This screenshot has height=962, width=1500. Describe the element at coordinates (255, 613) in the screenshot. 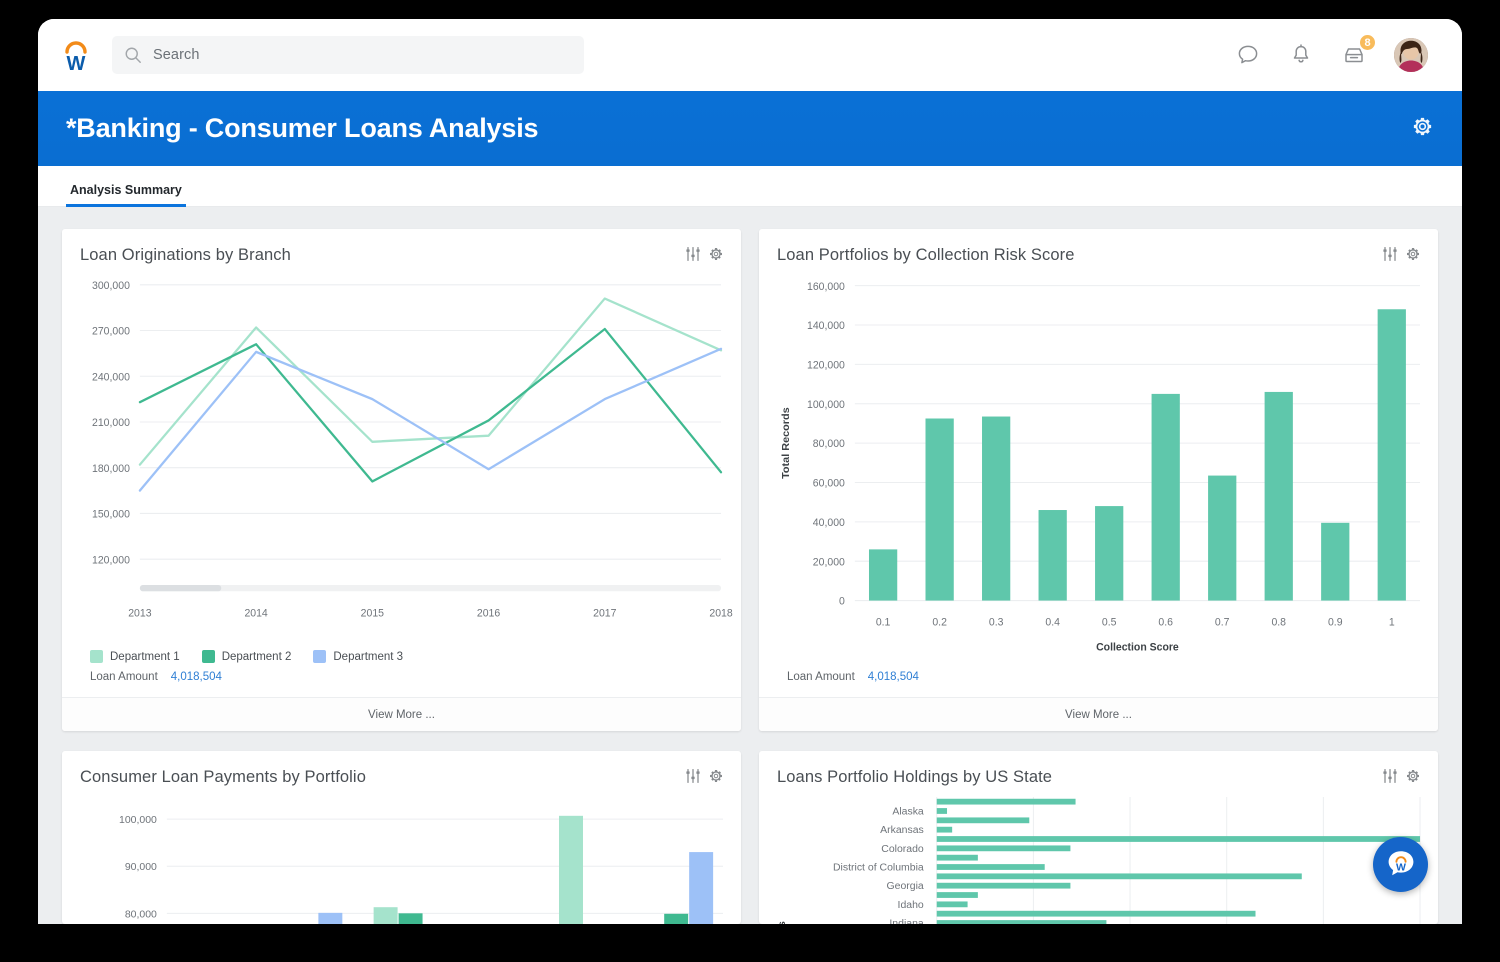

I see `svg-text: 2014` at that location.